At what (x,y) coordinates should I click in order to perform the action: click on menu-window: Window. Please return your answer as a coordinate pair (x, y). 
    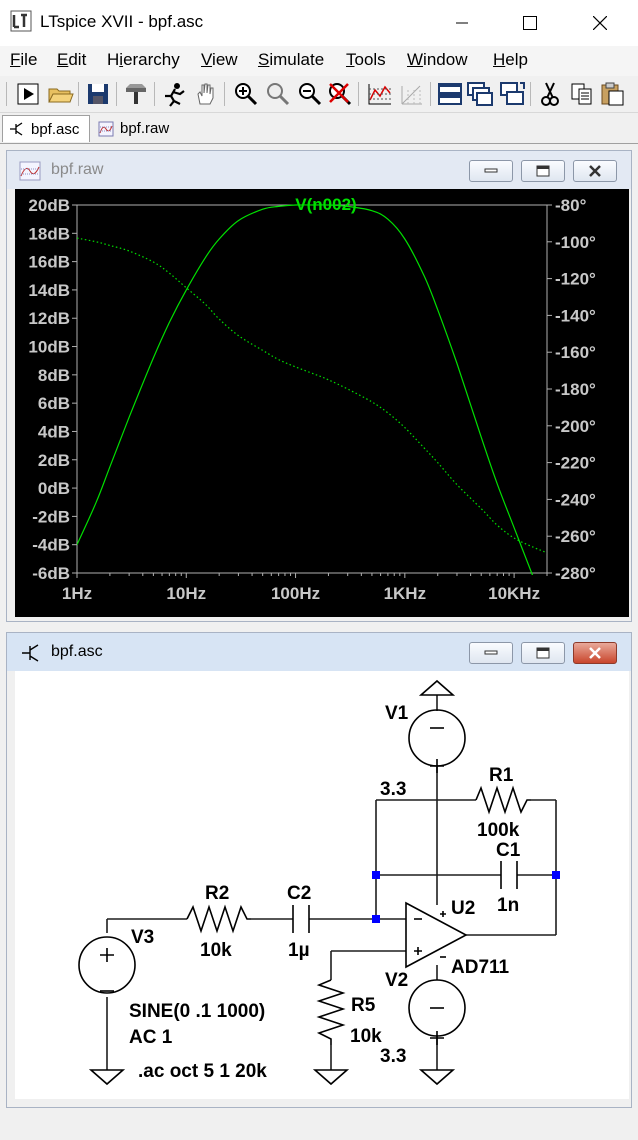
    Looking at the image, I should click on (437, 60).